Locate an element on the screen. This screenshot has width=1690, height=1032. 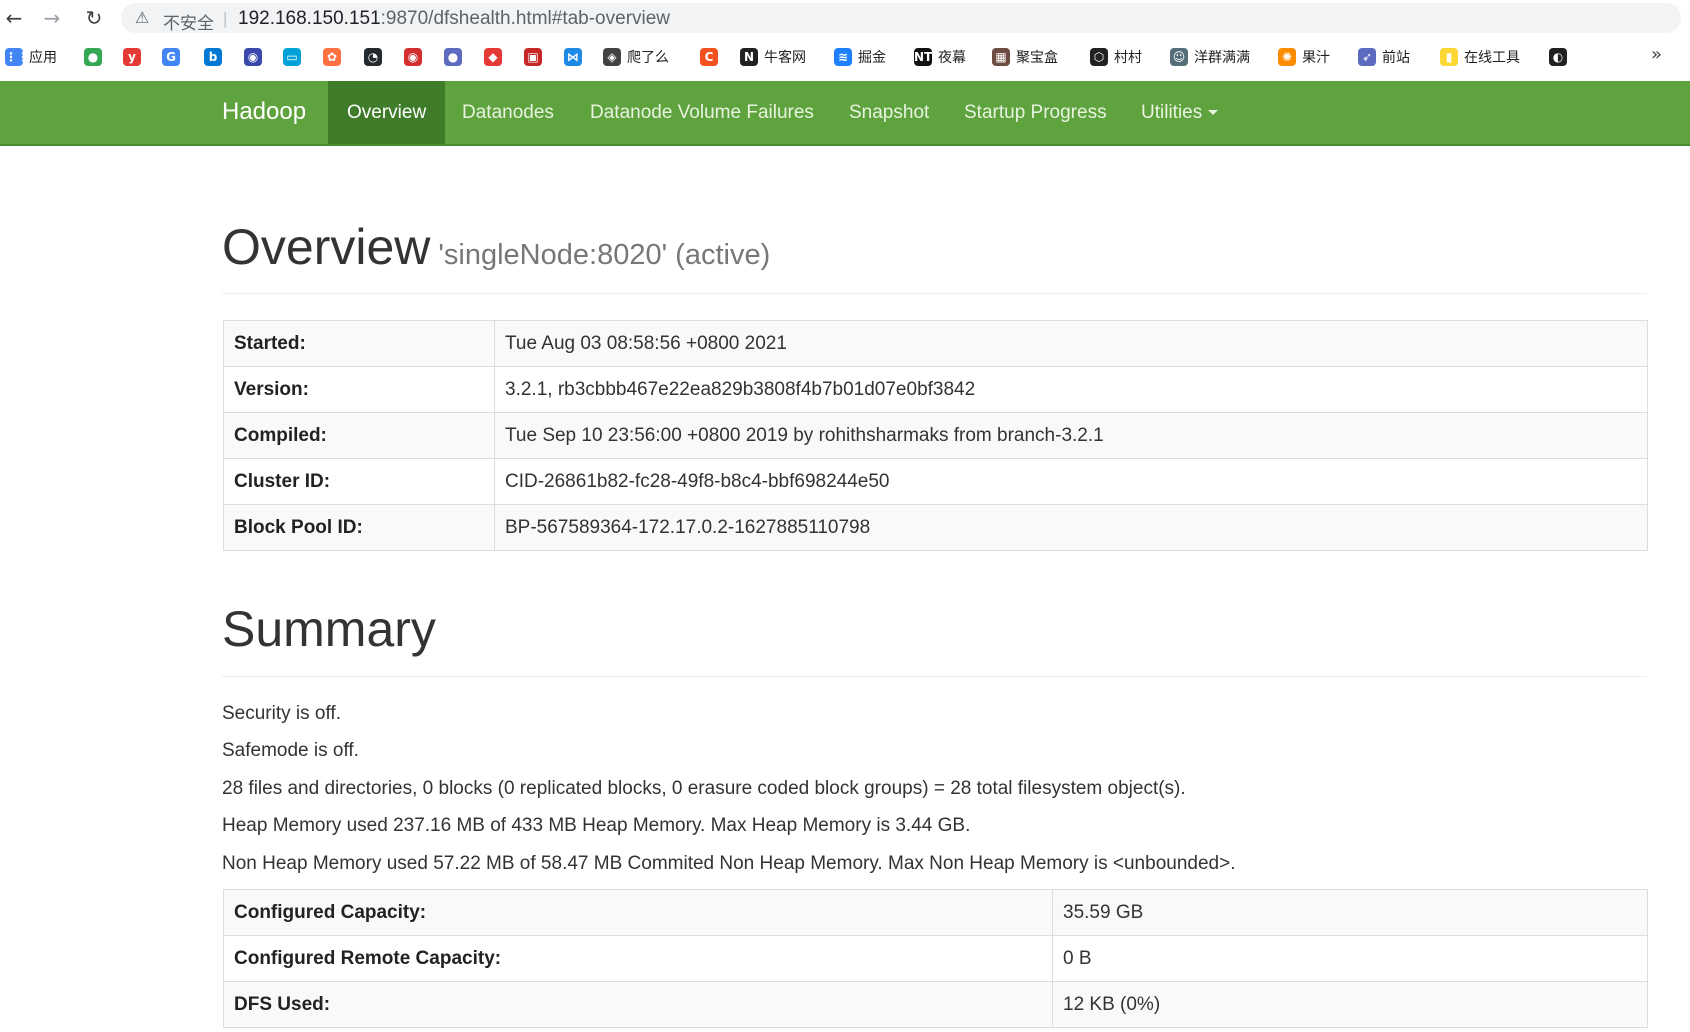
bookmark-item: ⬡ 村村 is located at coordinates (1116, 57).